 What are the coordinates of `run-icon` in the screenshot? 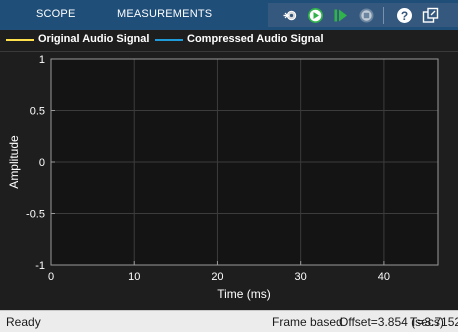 It's located at (315, 15).